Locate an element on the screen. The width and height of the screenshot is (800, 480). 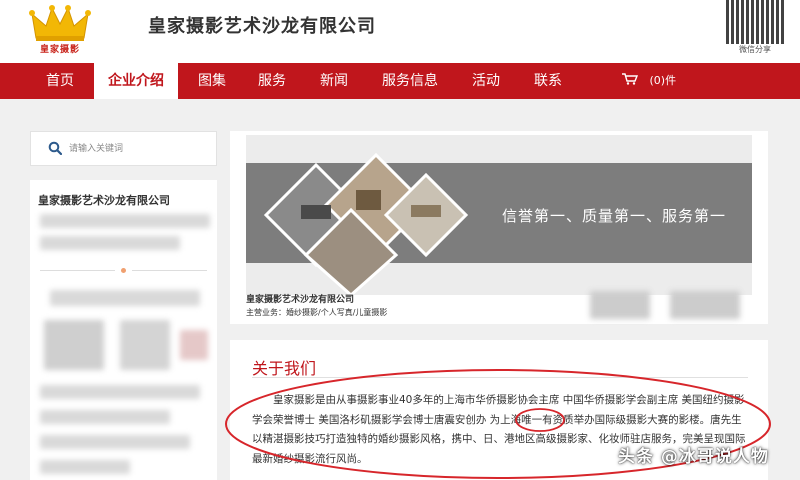
section-divider is located at coordinates (123, 271).